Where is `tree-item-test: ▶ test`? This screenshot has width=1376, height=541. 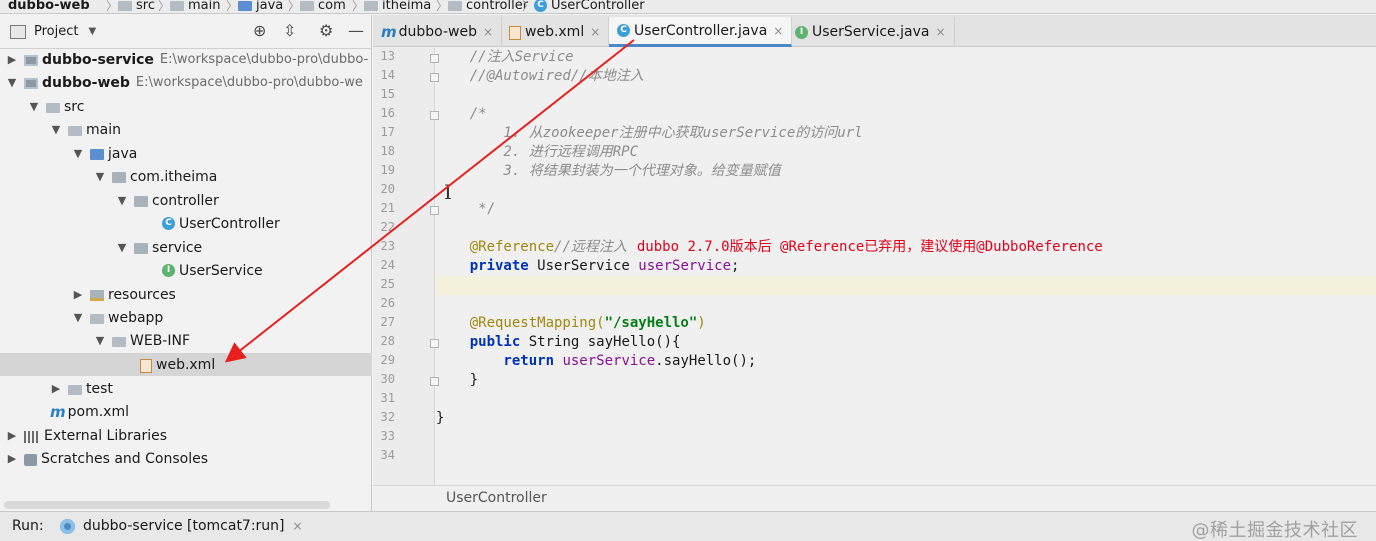 tree-item-test: ▶ test is located at coordinates (186, 388).